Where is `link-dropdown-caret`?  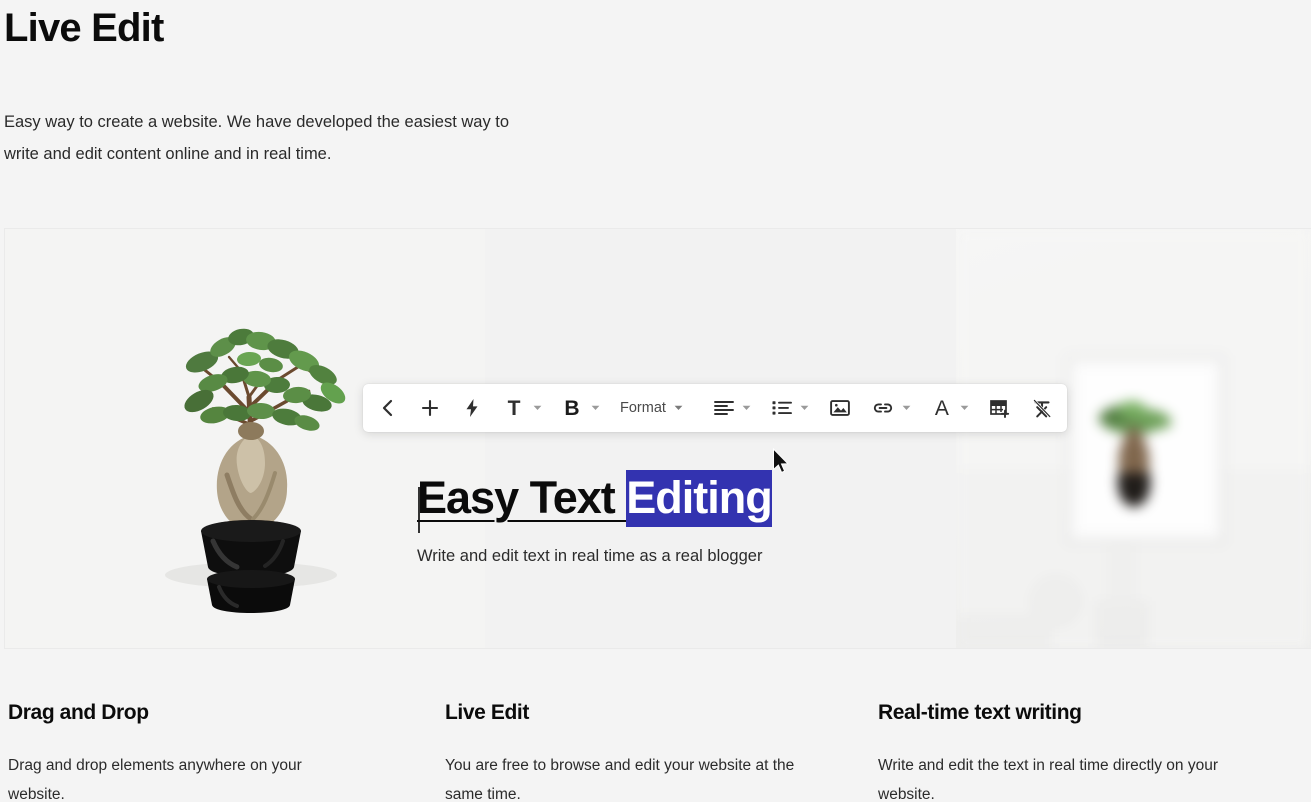 link-dropdown-caret is located at coordinates (907, 408).